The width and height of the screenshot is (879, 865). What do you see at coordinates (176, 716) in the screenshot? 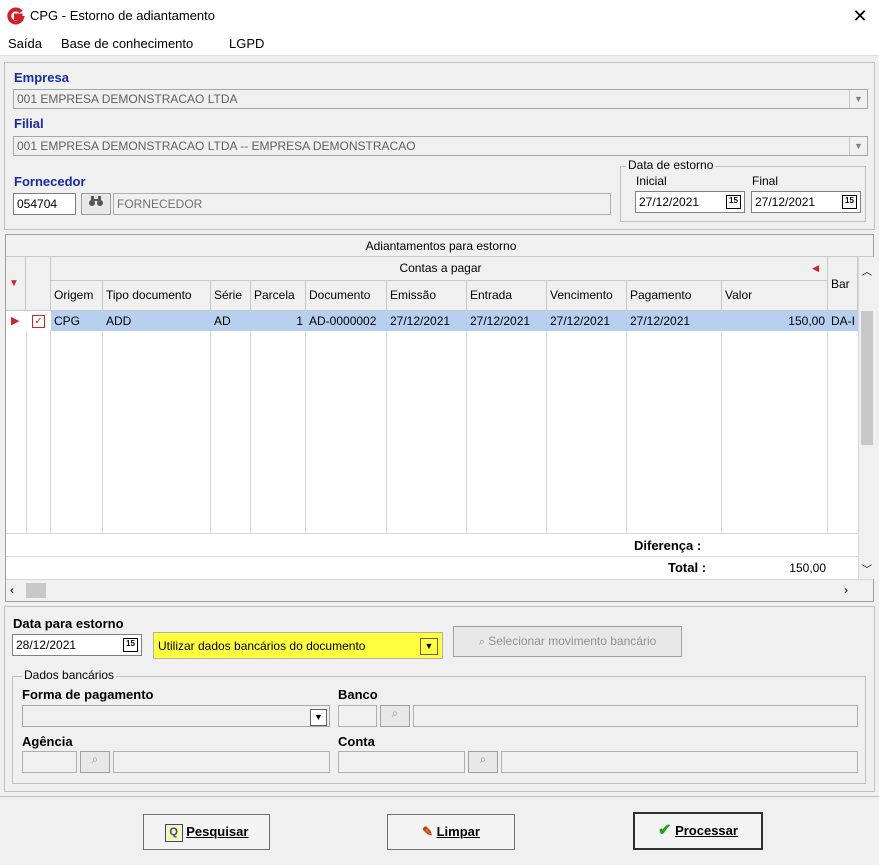
I see `forma-pagamento-select: ▼` at bounding box center [176, 716].